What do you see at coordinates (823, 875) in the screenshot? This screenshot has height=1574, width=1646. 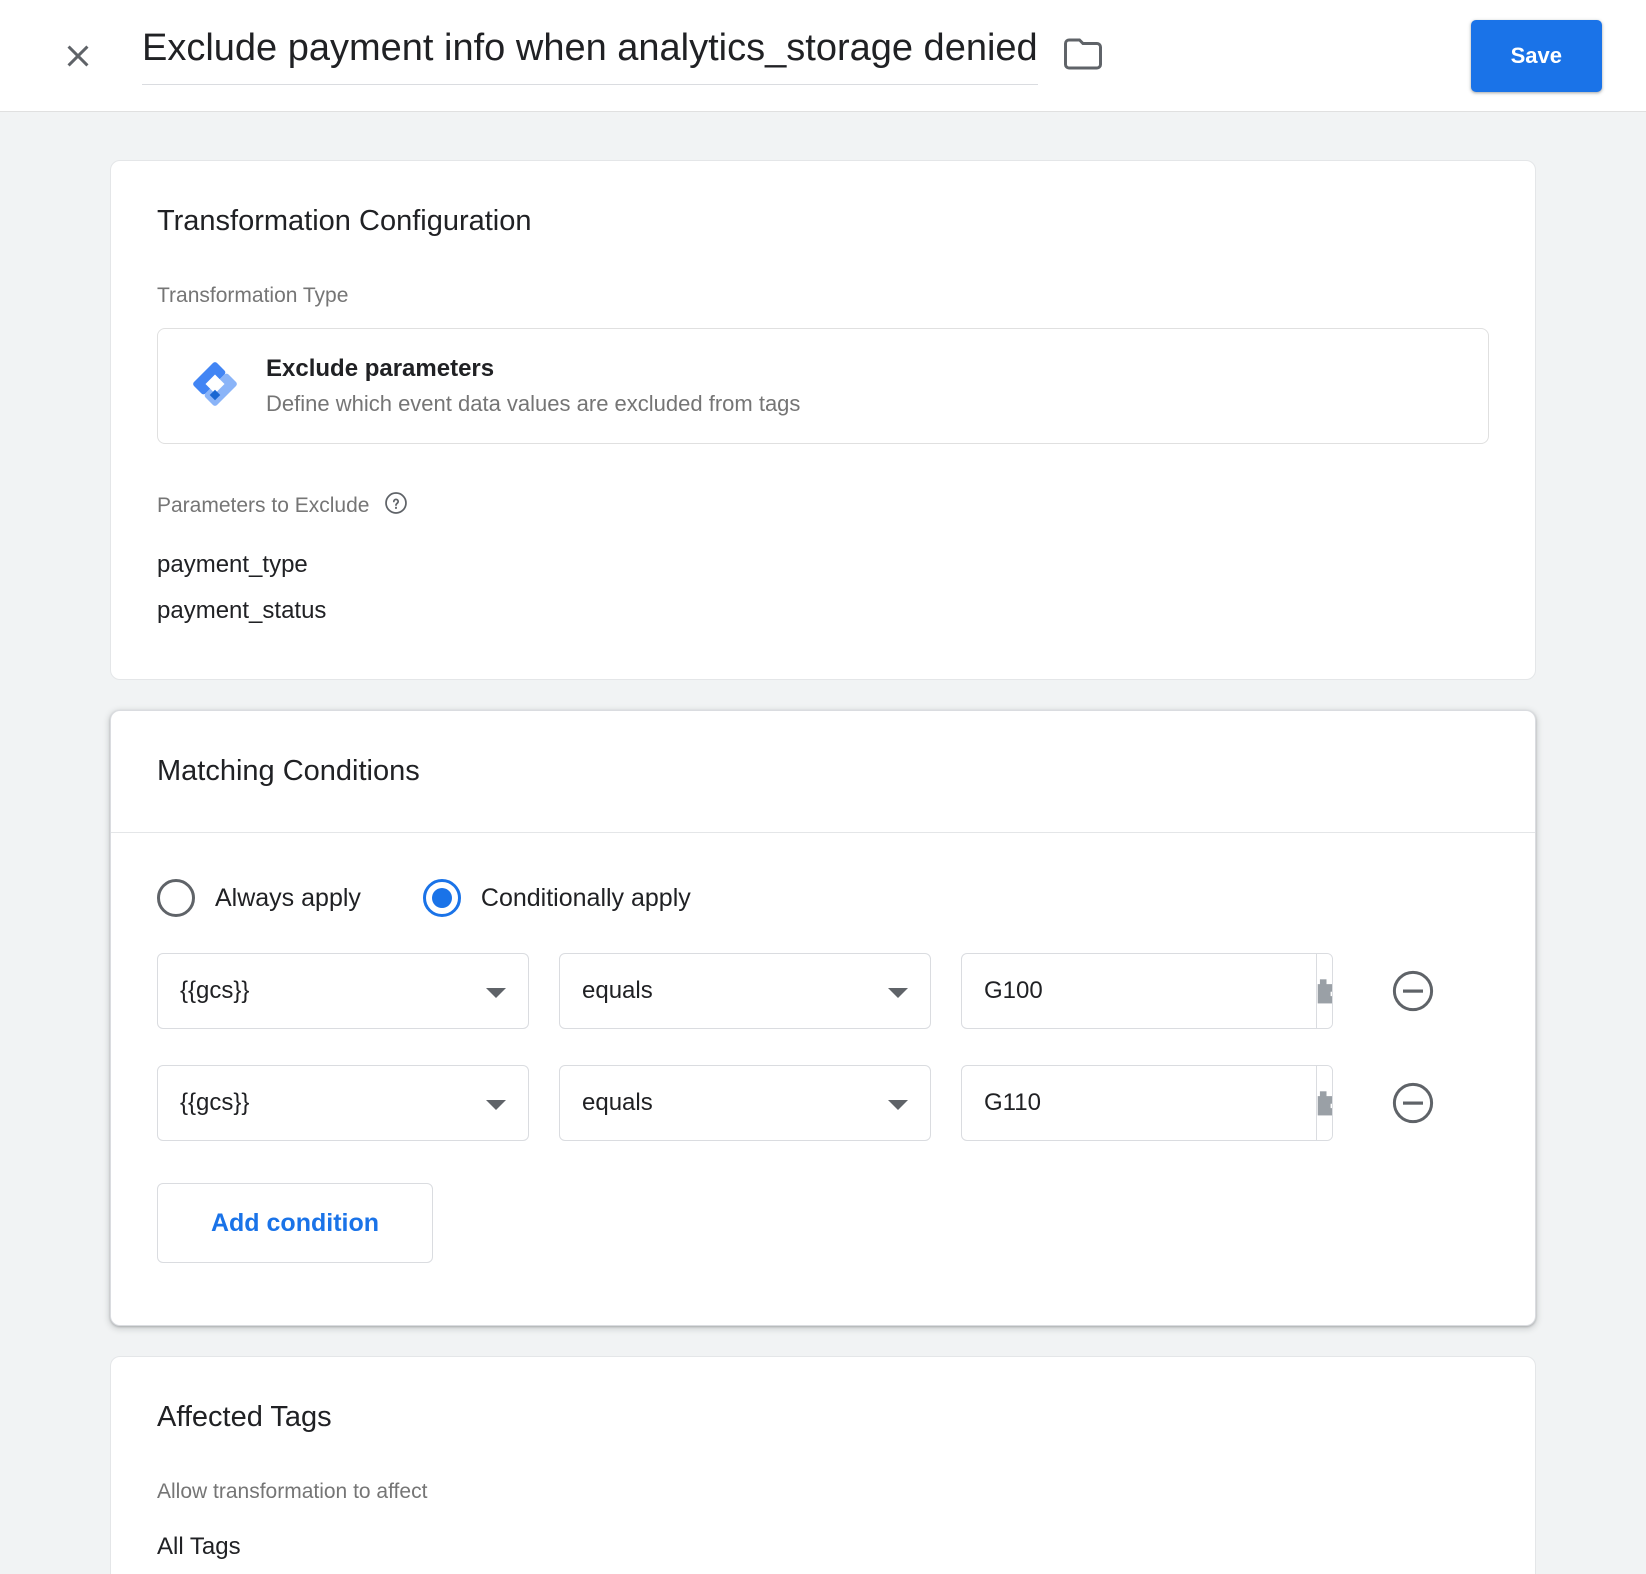 I see `apply-mode-radio-group: Always apply Conditionally apply` at bounding box center [823, 875].